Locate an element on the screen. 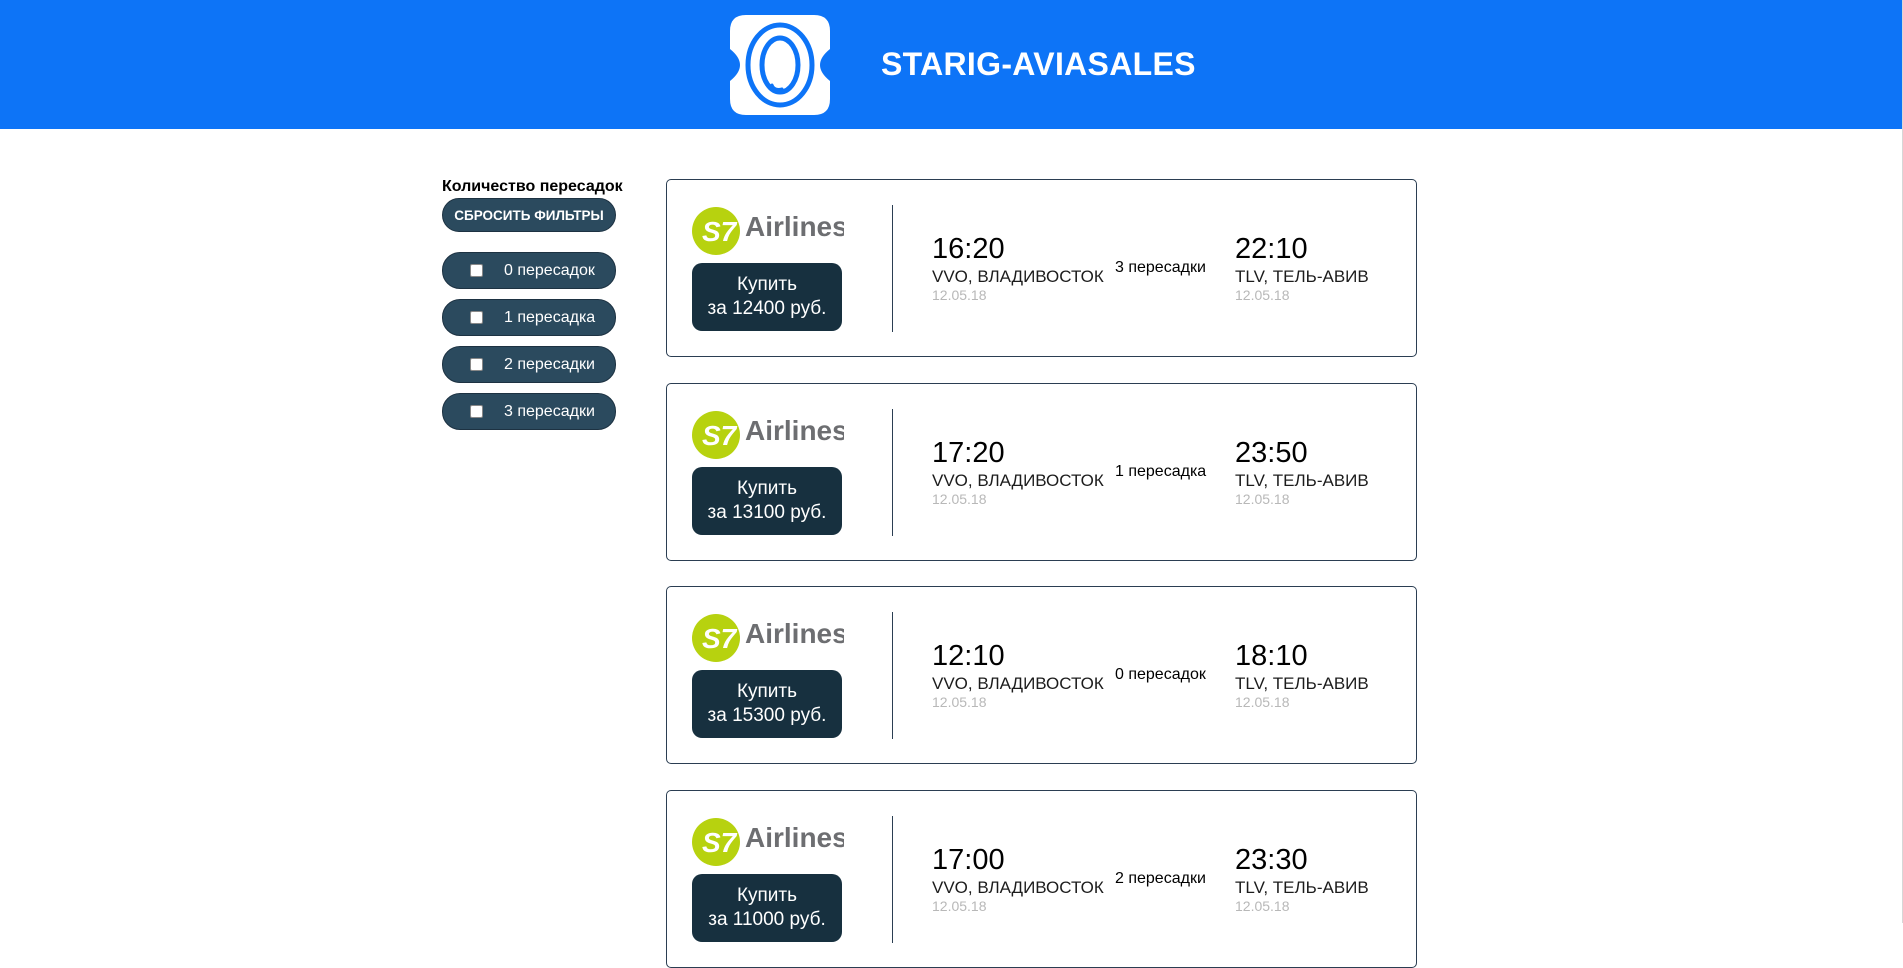 The image size is (1903, 968). arrival-time: 18:10 is located at coordinates (1271, 656).